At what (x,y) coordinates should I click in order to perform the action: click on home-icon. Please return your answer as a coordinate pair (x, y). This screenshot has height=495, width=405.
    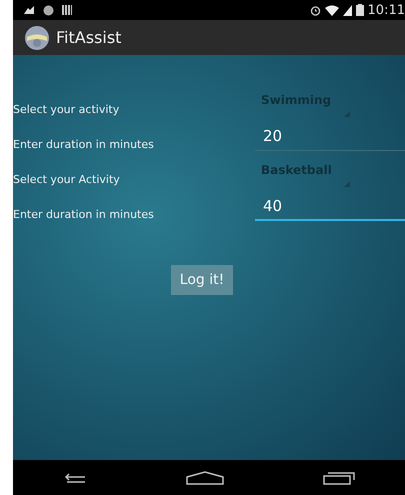
    Looking at the image, I should click on (205, 477).